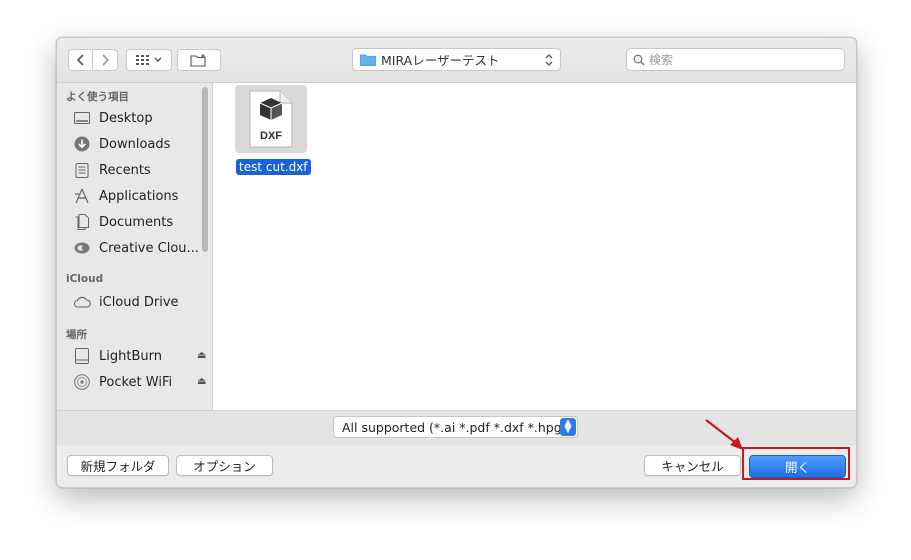 Image resolution: width=911 pixels, height=560 pixels. What do you see at coordinates (82, 196) in the screenshot?
I see `applications-icon` at bounding box center [82, 196].